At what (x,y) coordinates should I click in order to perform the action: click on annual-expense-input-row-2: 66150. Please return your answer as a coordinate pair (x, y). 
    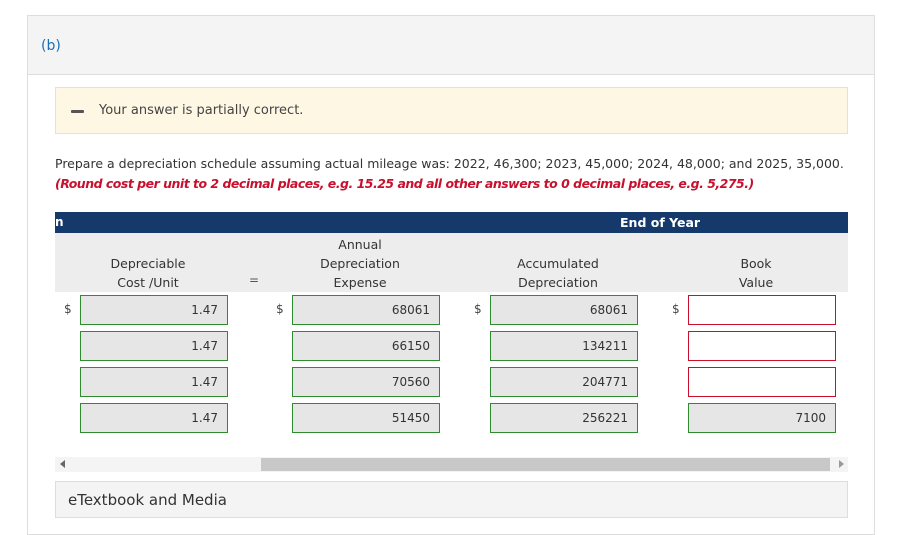
    Looking at the image, I should click on (366, 346).